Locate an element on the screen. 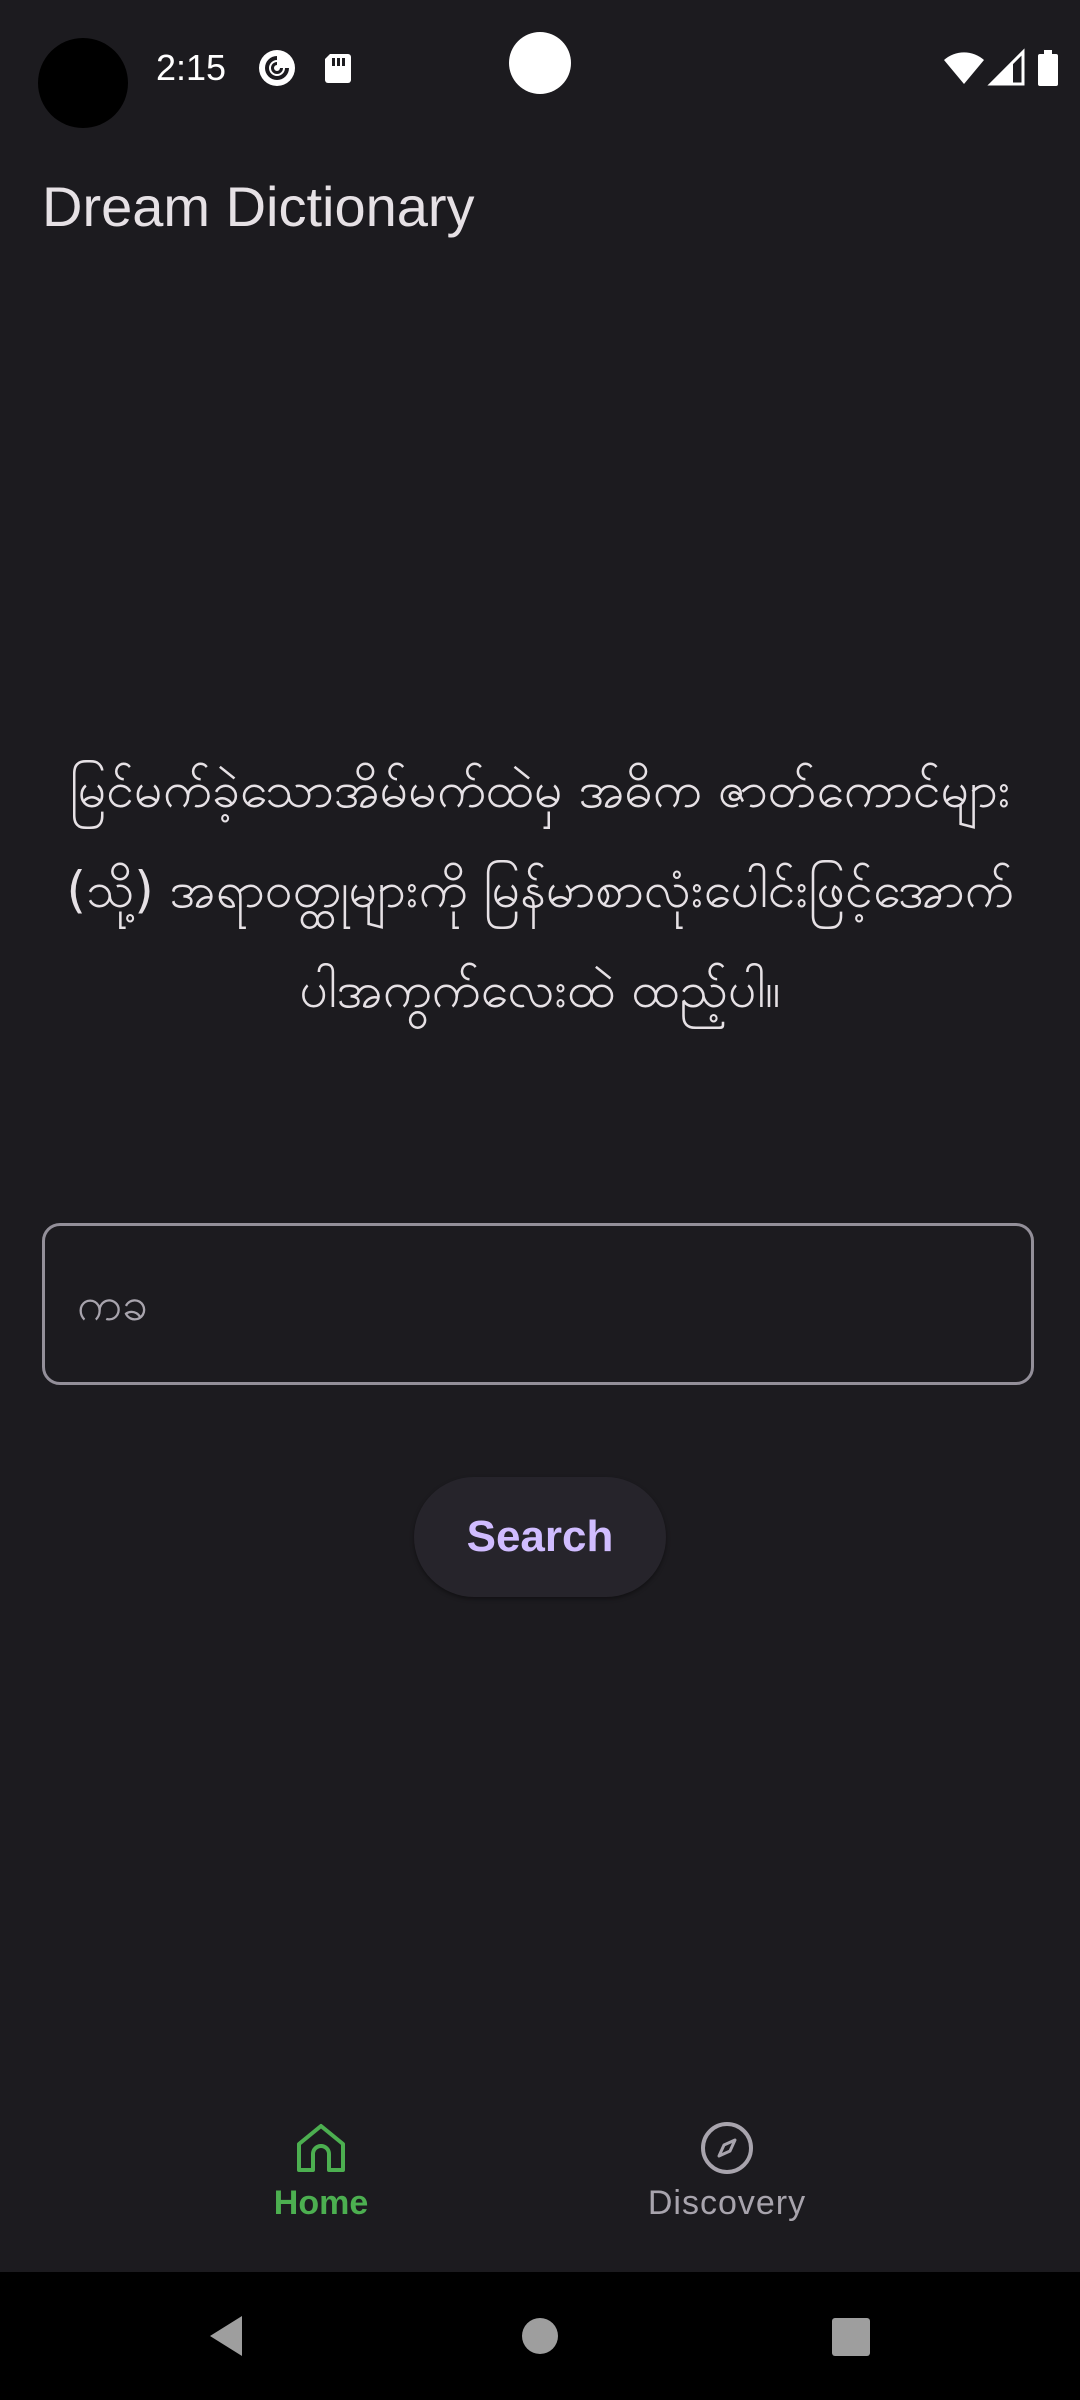 The width and height of the screenshot is (1080, 2400). home-circle-icon is located at coordinates (540, 2336).